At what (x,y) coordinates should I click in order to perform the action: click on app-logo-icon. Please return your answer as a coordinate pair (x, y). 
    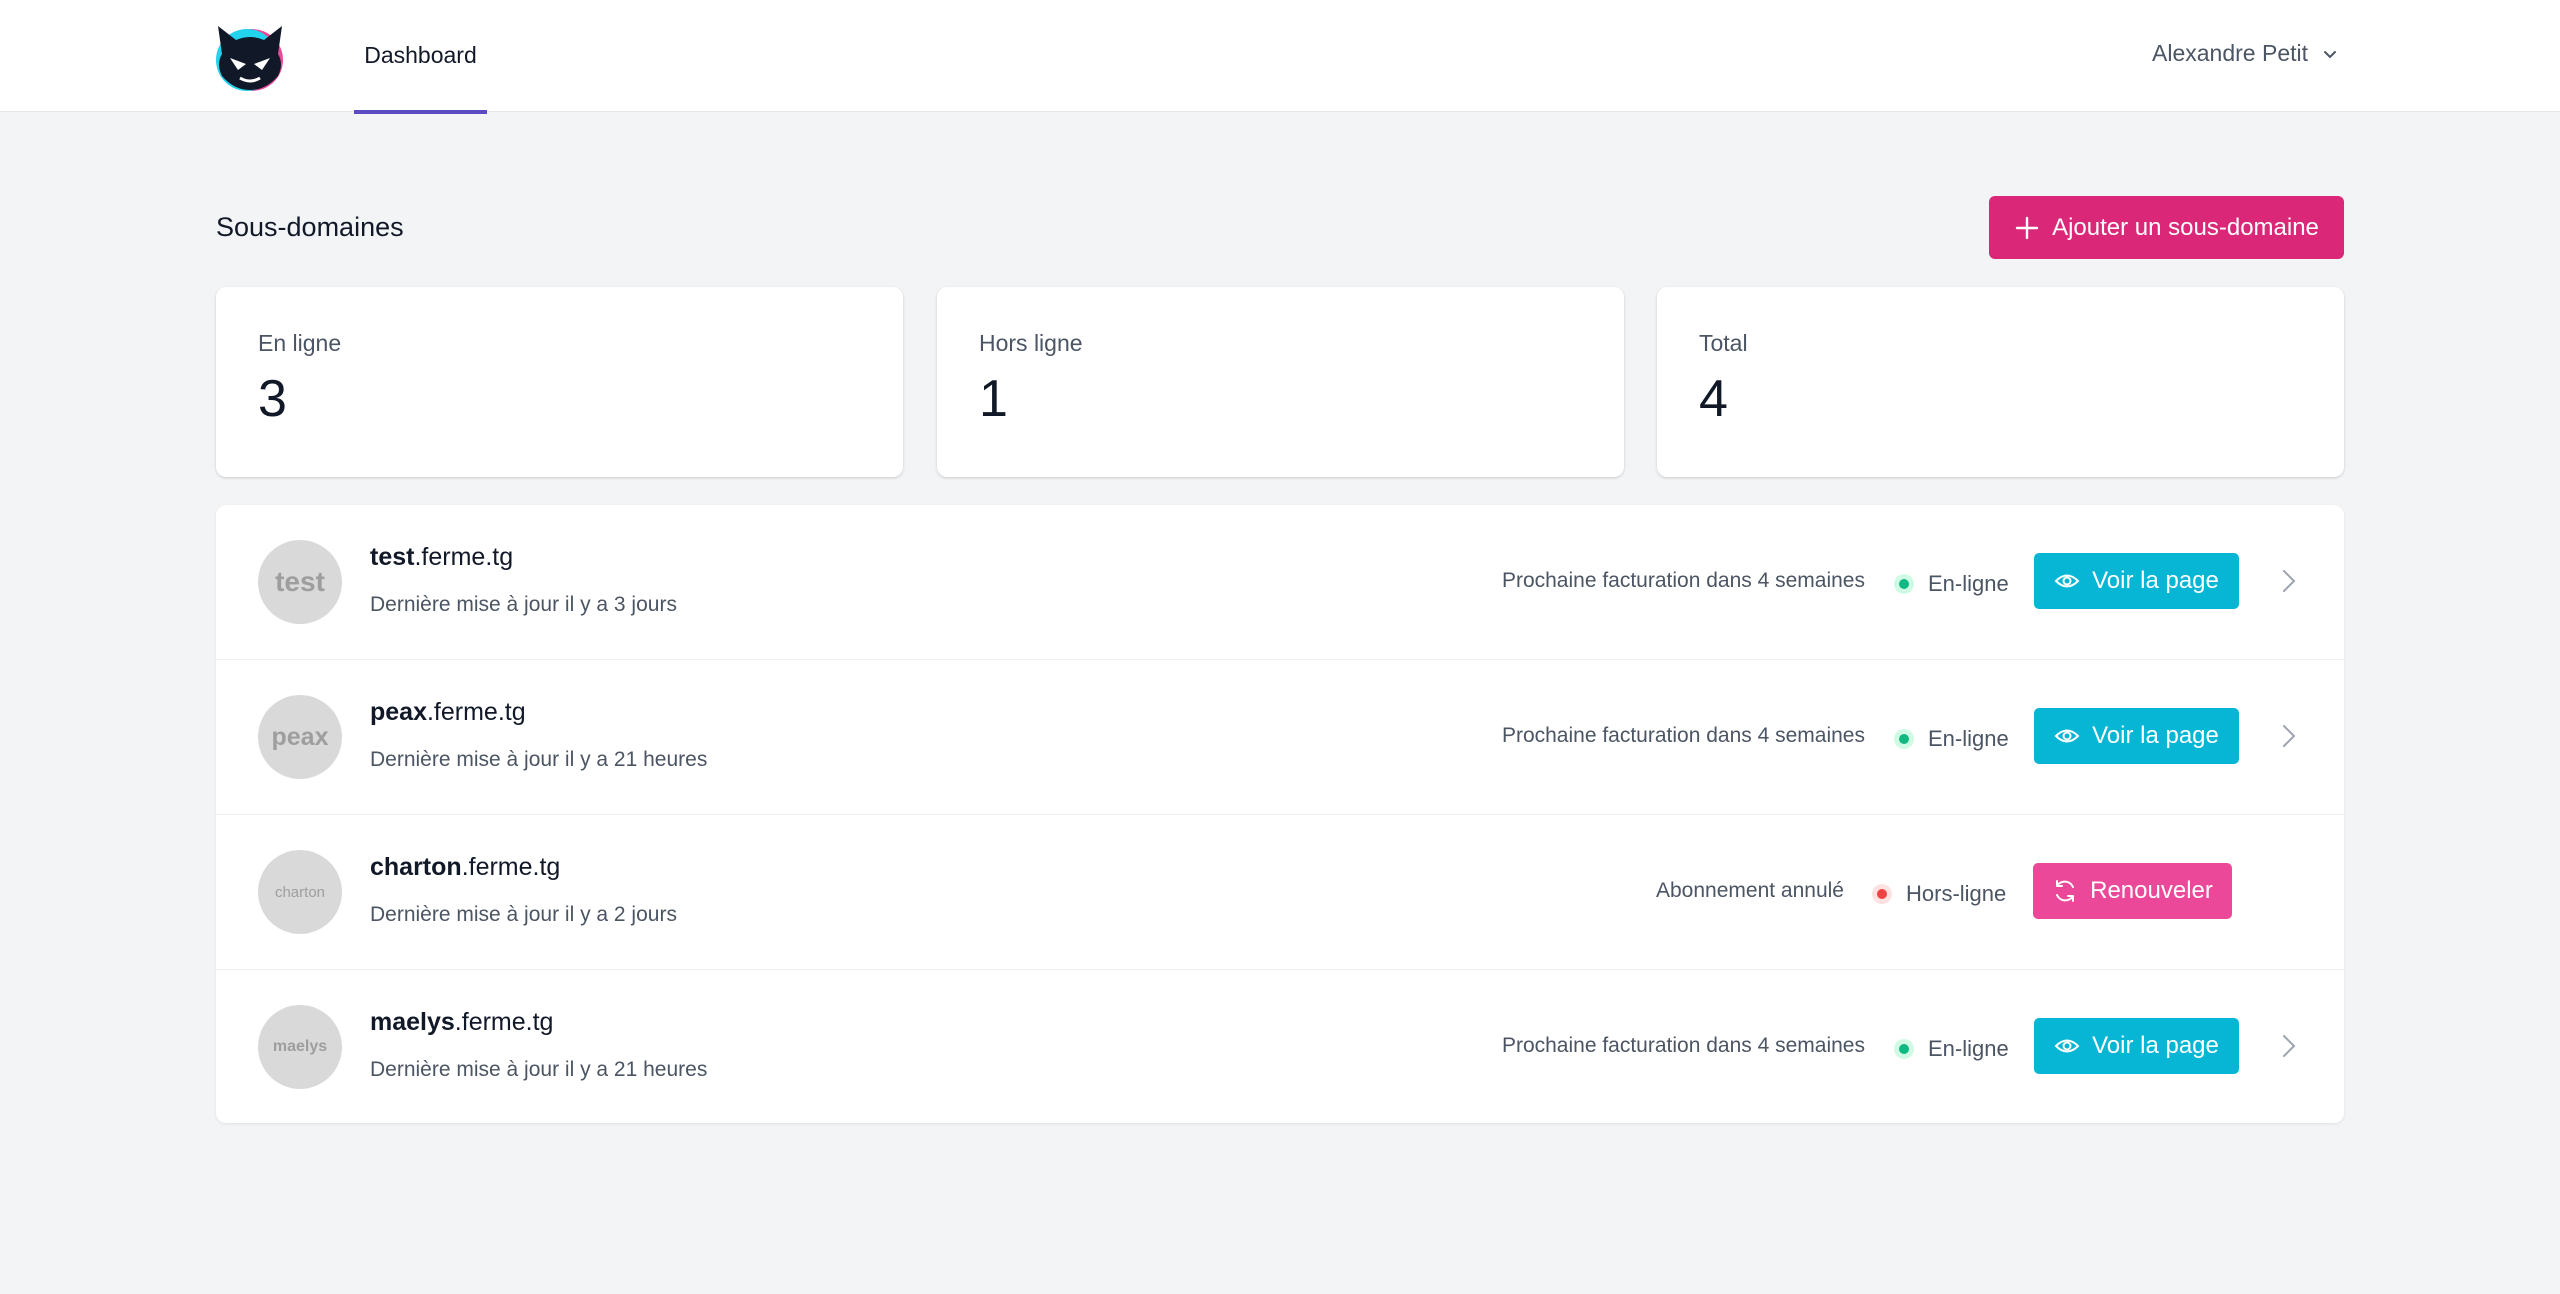
    Looking at the image, I should click on (250, 56).